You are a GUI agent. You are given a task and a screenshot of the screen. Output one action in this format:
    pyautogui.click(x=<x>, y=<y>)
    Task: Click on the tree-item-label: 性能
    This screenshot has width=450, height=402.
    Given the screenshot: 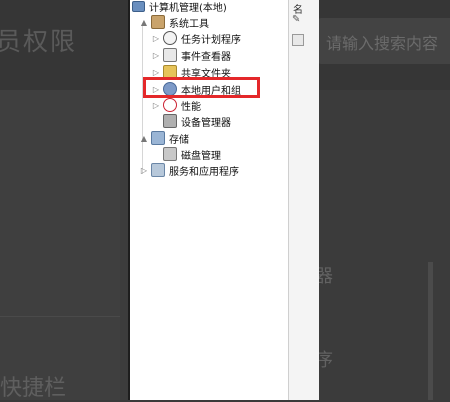 What is the action you would take?
    pyautogui.click(x=191, y=107)
    